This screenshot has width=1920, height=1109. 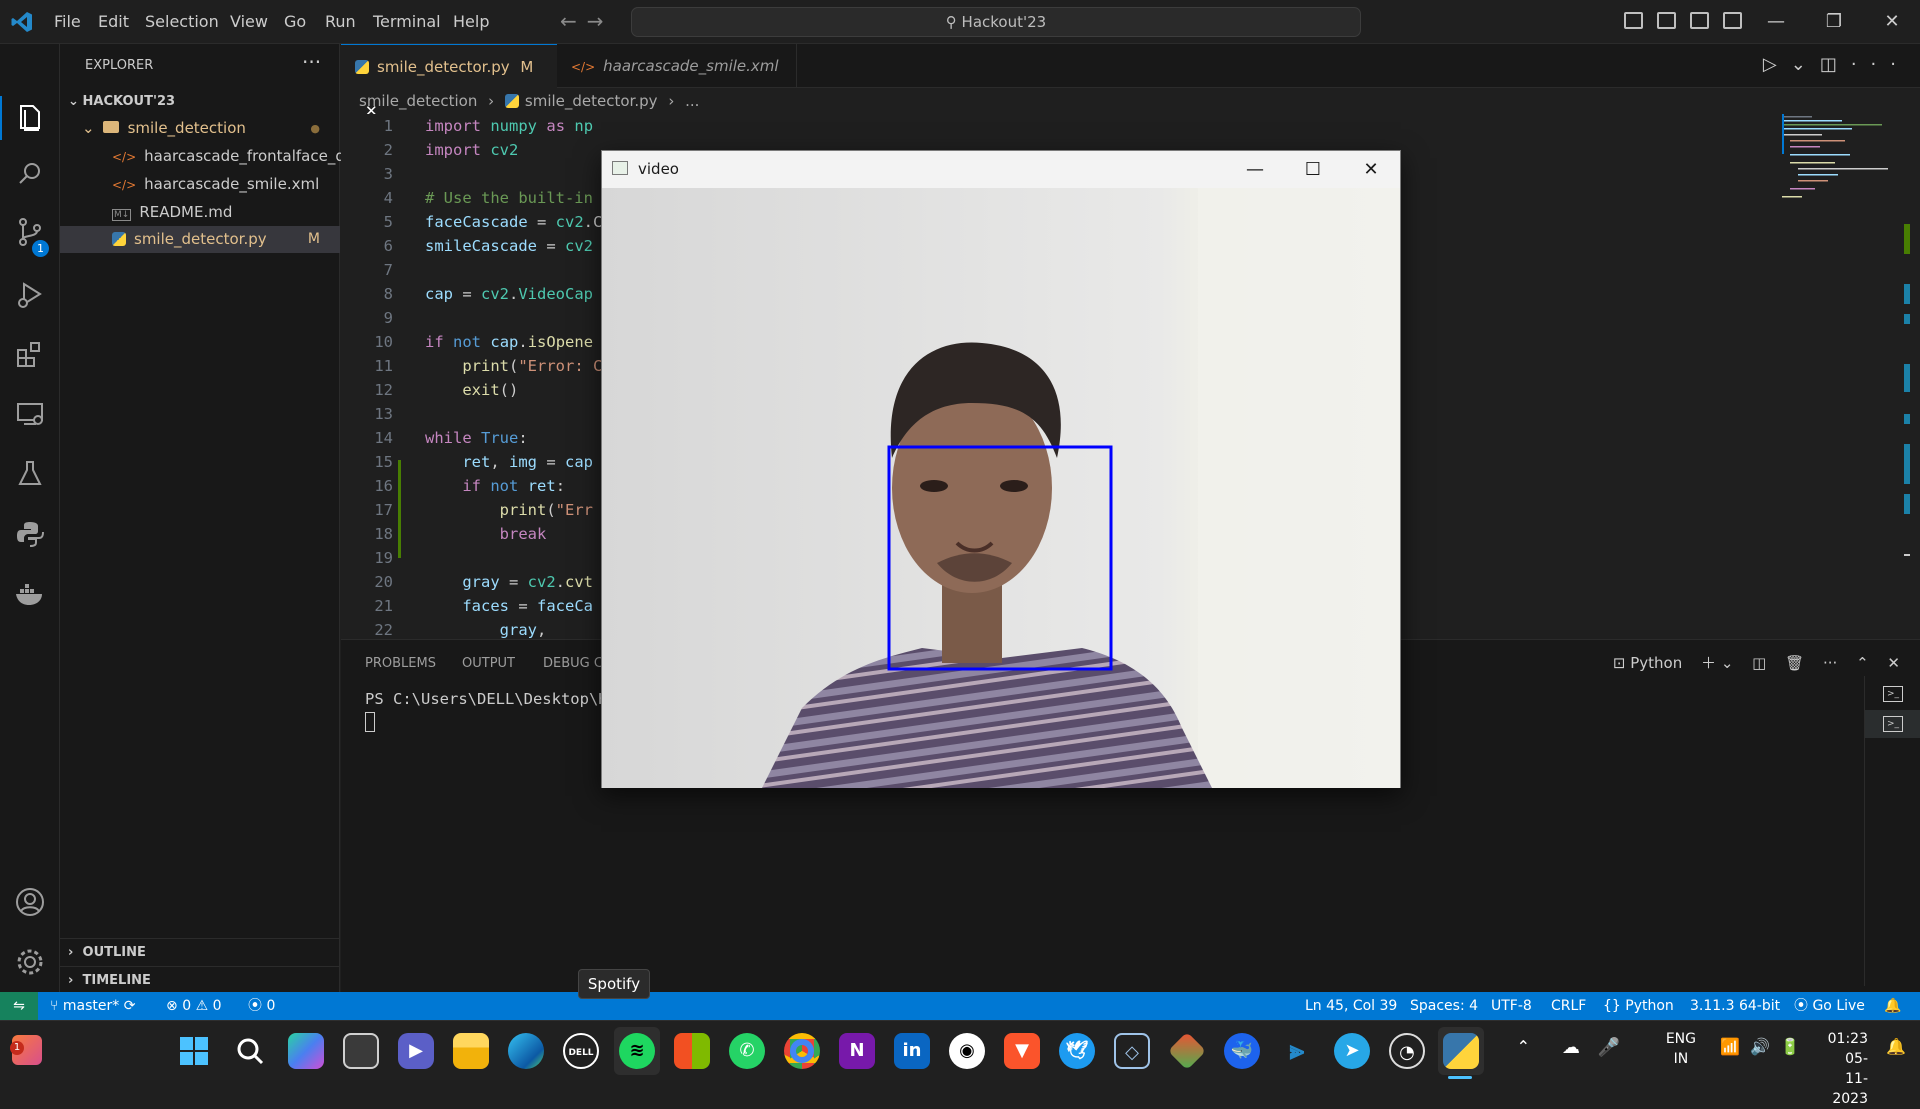 What do you see at coordinates (1790, 1046) in the screenshot?
I see `battery-icon: 🔋` at bounding box center [1790, 1046].